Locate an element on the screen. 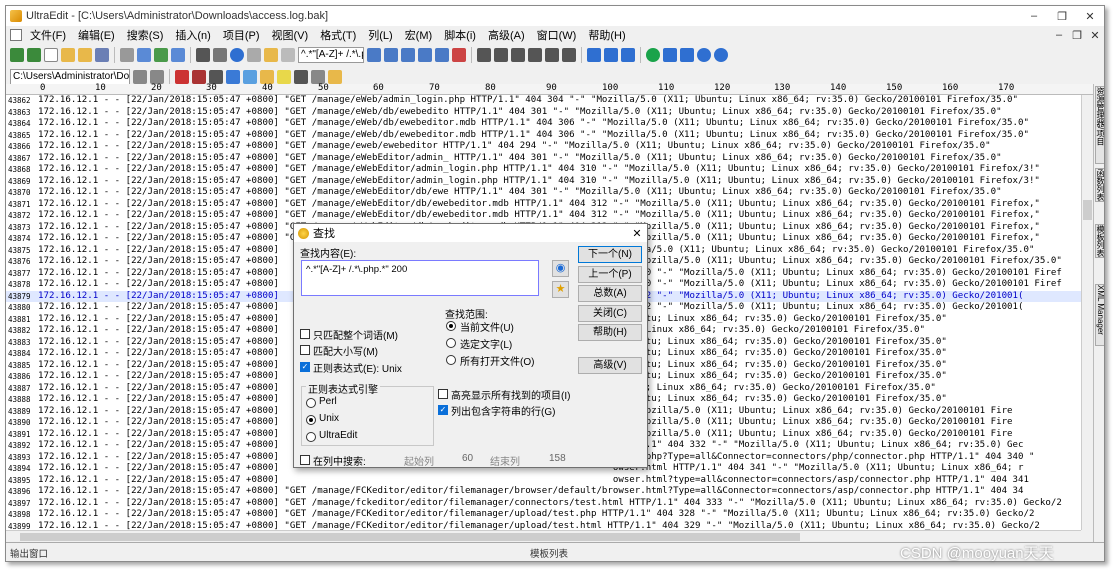 This screenshot has height=573, width=1119. engine-unix-radio is located at coordinates (311, 420).